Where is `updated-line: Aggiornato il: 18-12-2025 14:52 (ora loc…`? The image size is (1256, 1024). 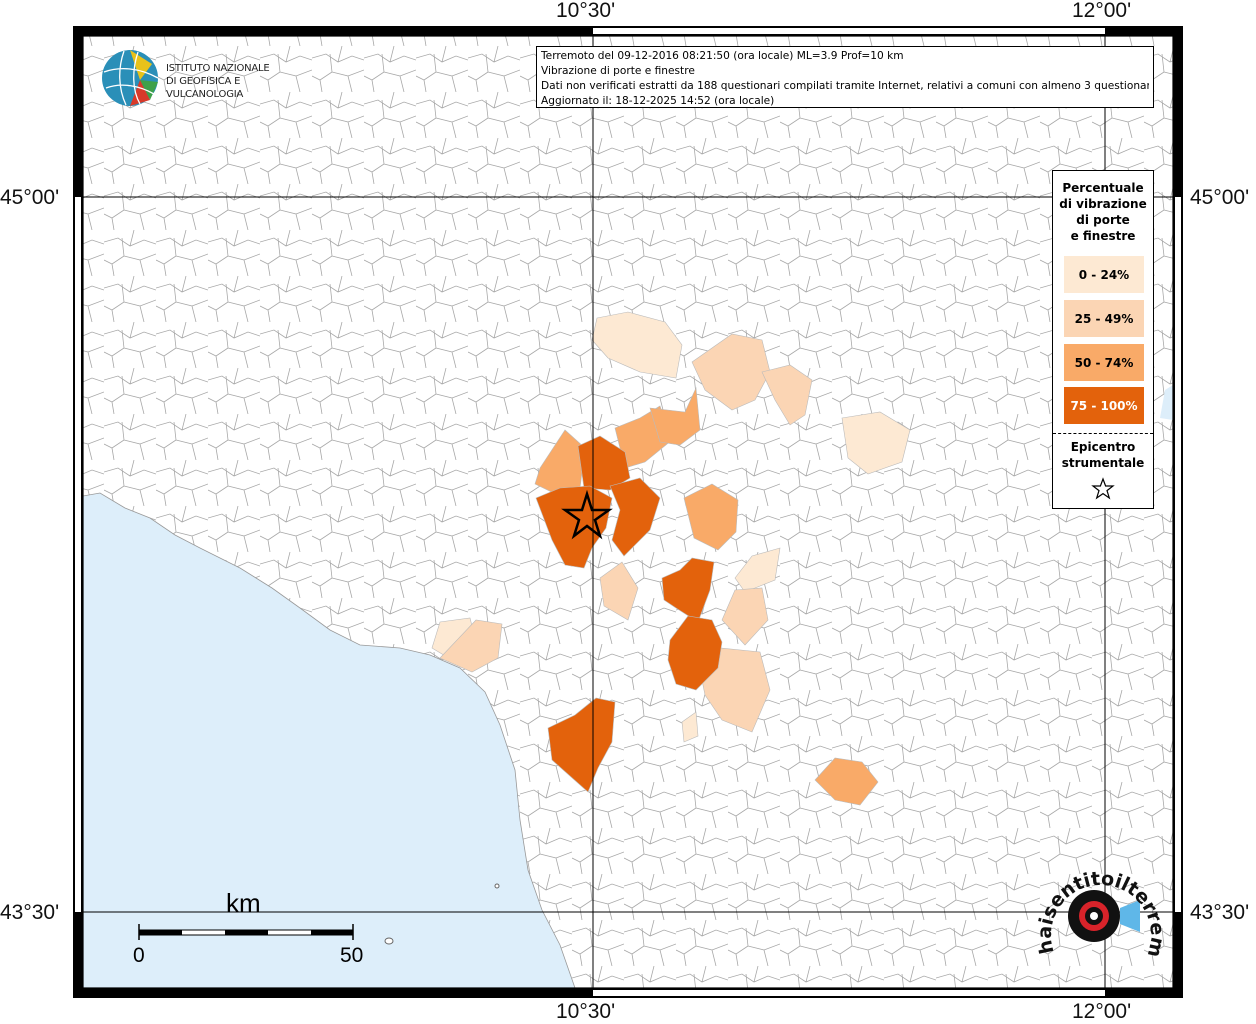
updated-line: Aggiornato il: 18-12-2025 14:52 (ora loc… is located at coordinates (658, 101).